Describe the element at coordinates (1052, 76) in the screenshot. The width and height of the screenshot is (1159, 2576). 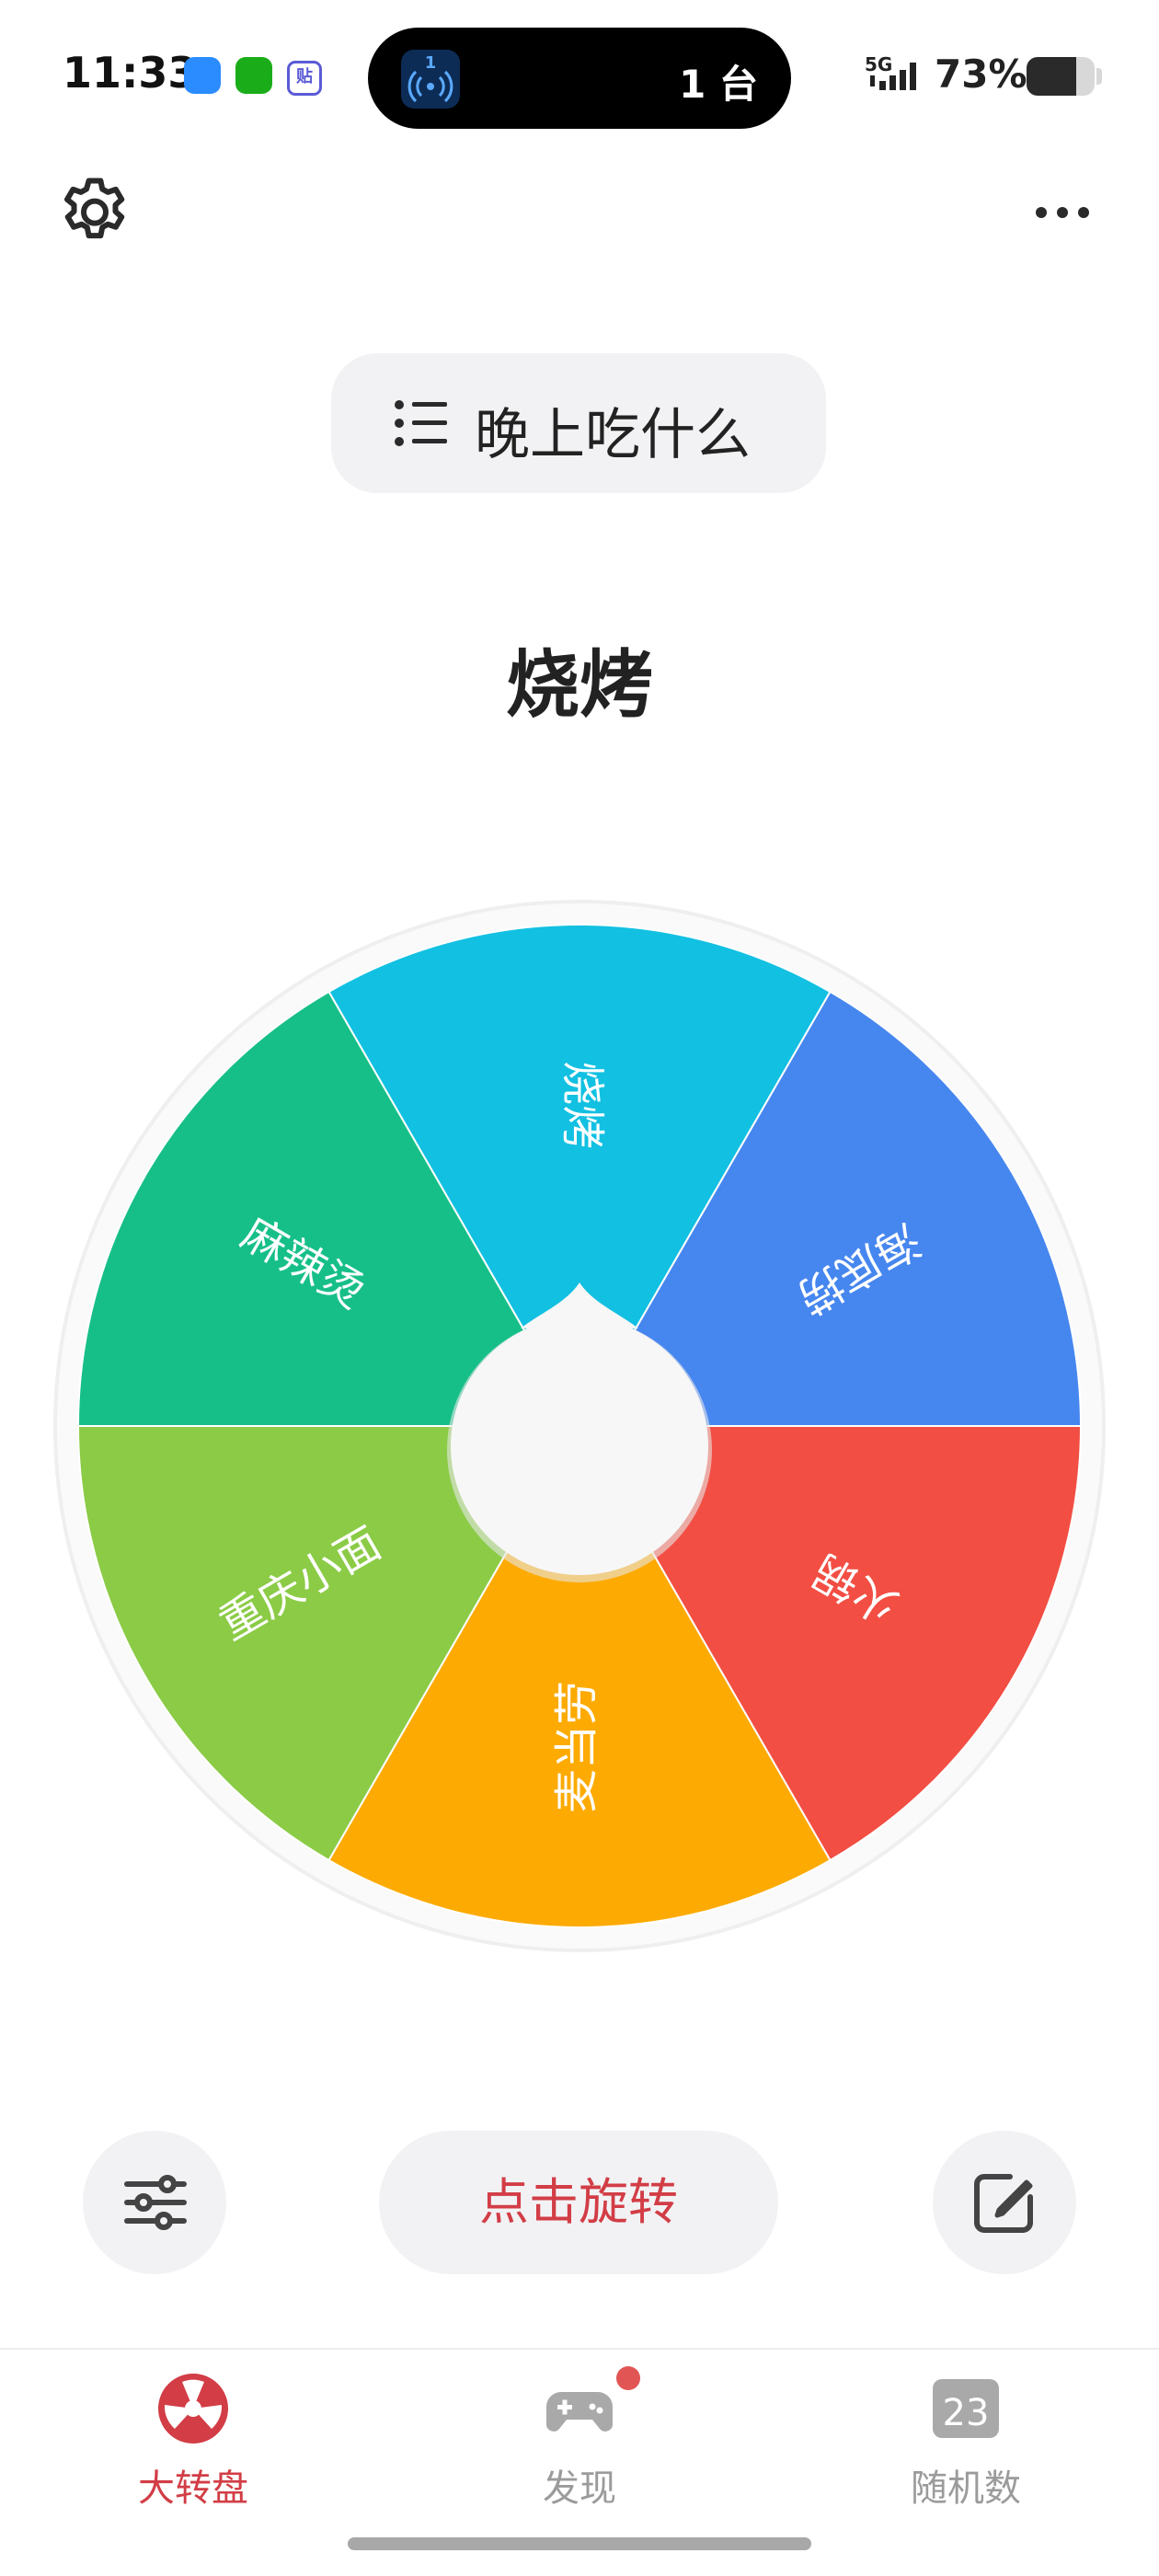
I see `battery-fill` at that location.